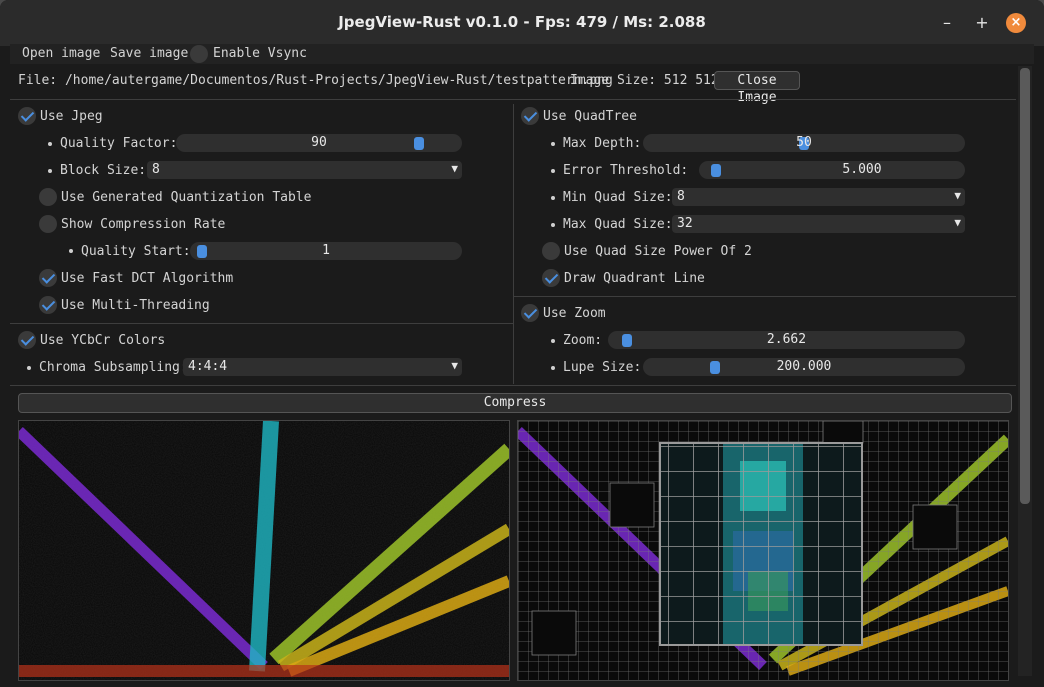 This screenshot has width=1044, height=687. I want to click on vertical-scrollbar, so click(1025, 371).